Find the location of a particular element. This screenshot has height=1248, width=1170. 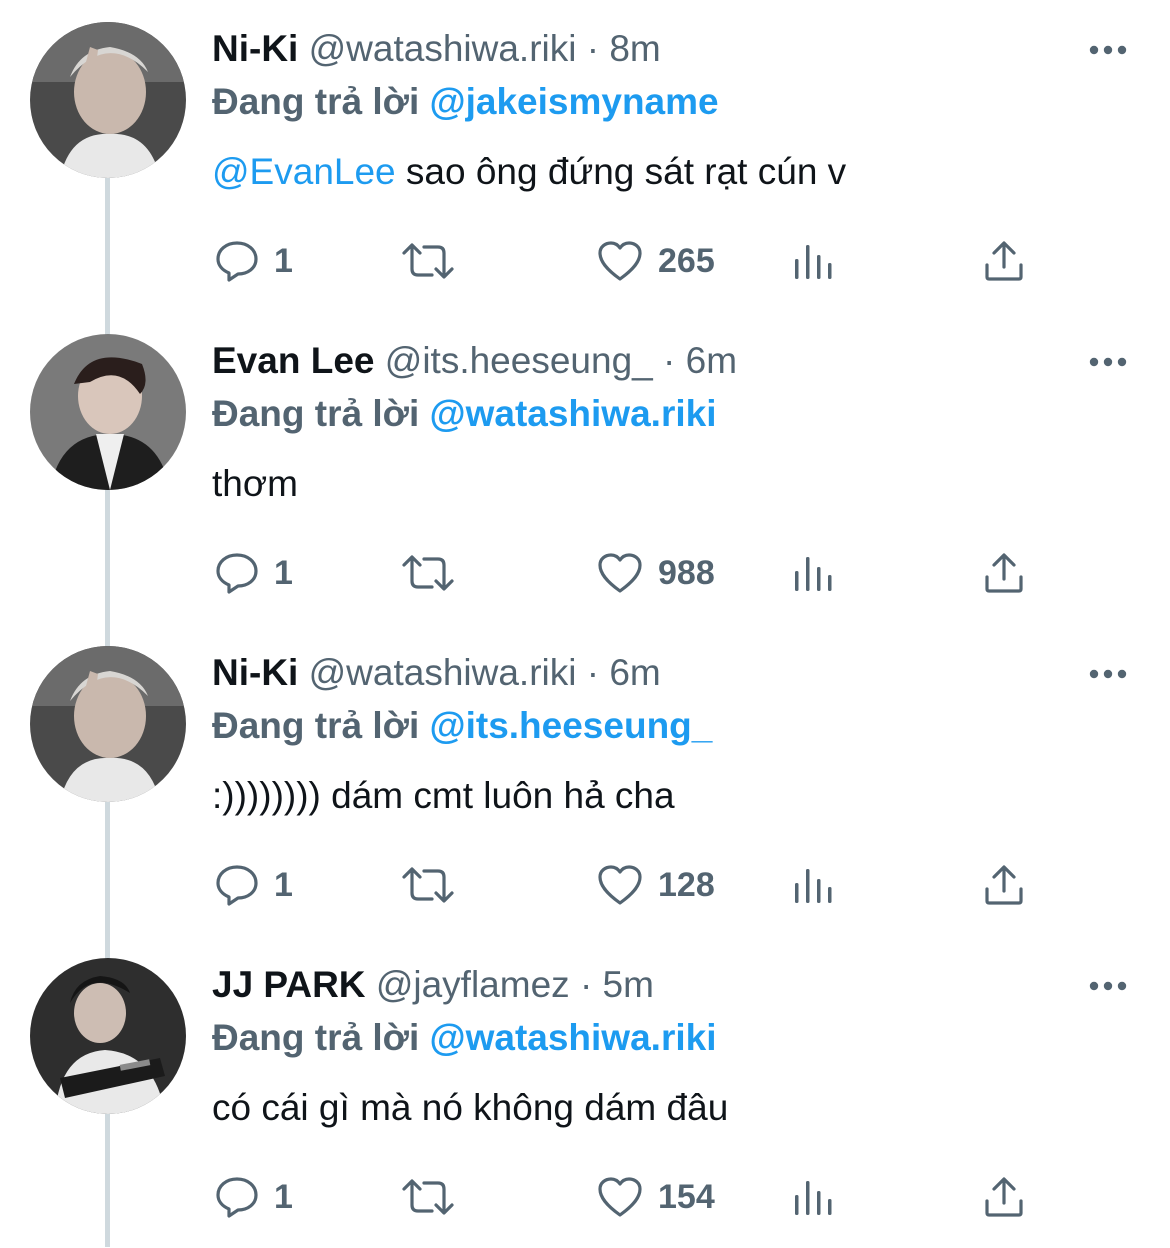

replying-to-handle: @jakeismyname is located at coordinates (574, 101).